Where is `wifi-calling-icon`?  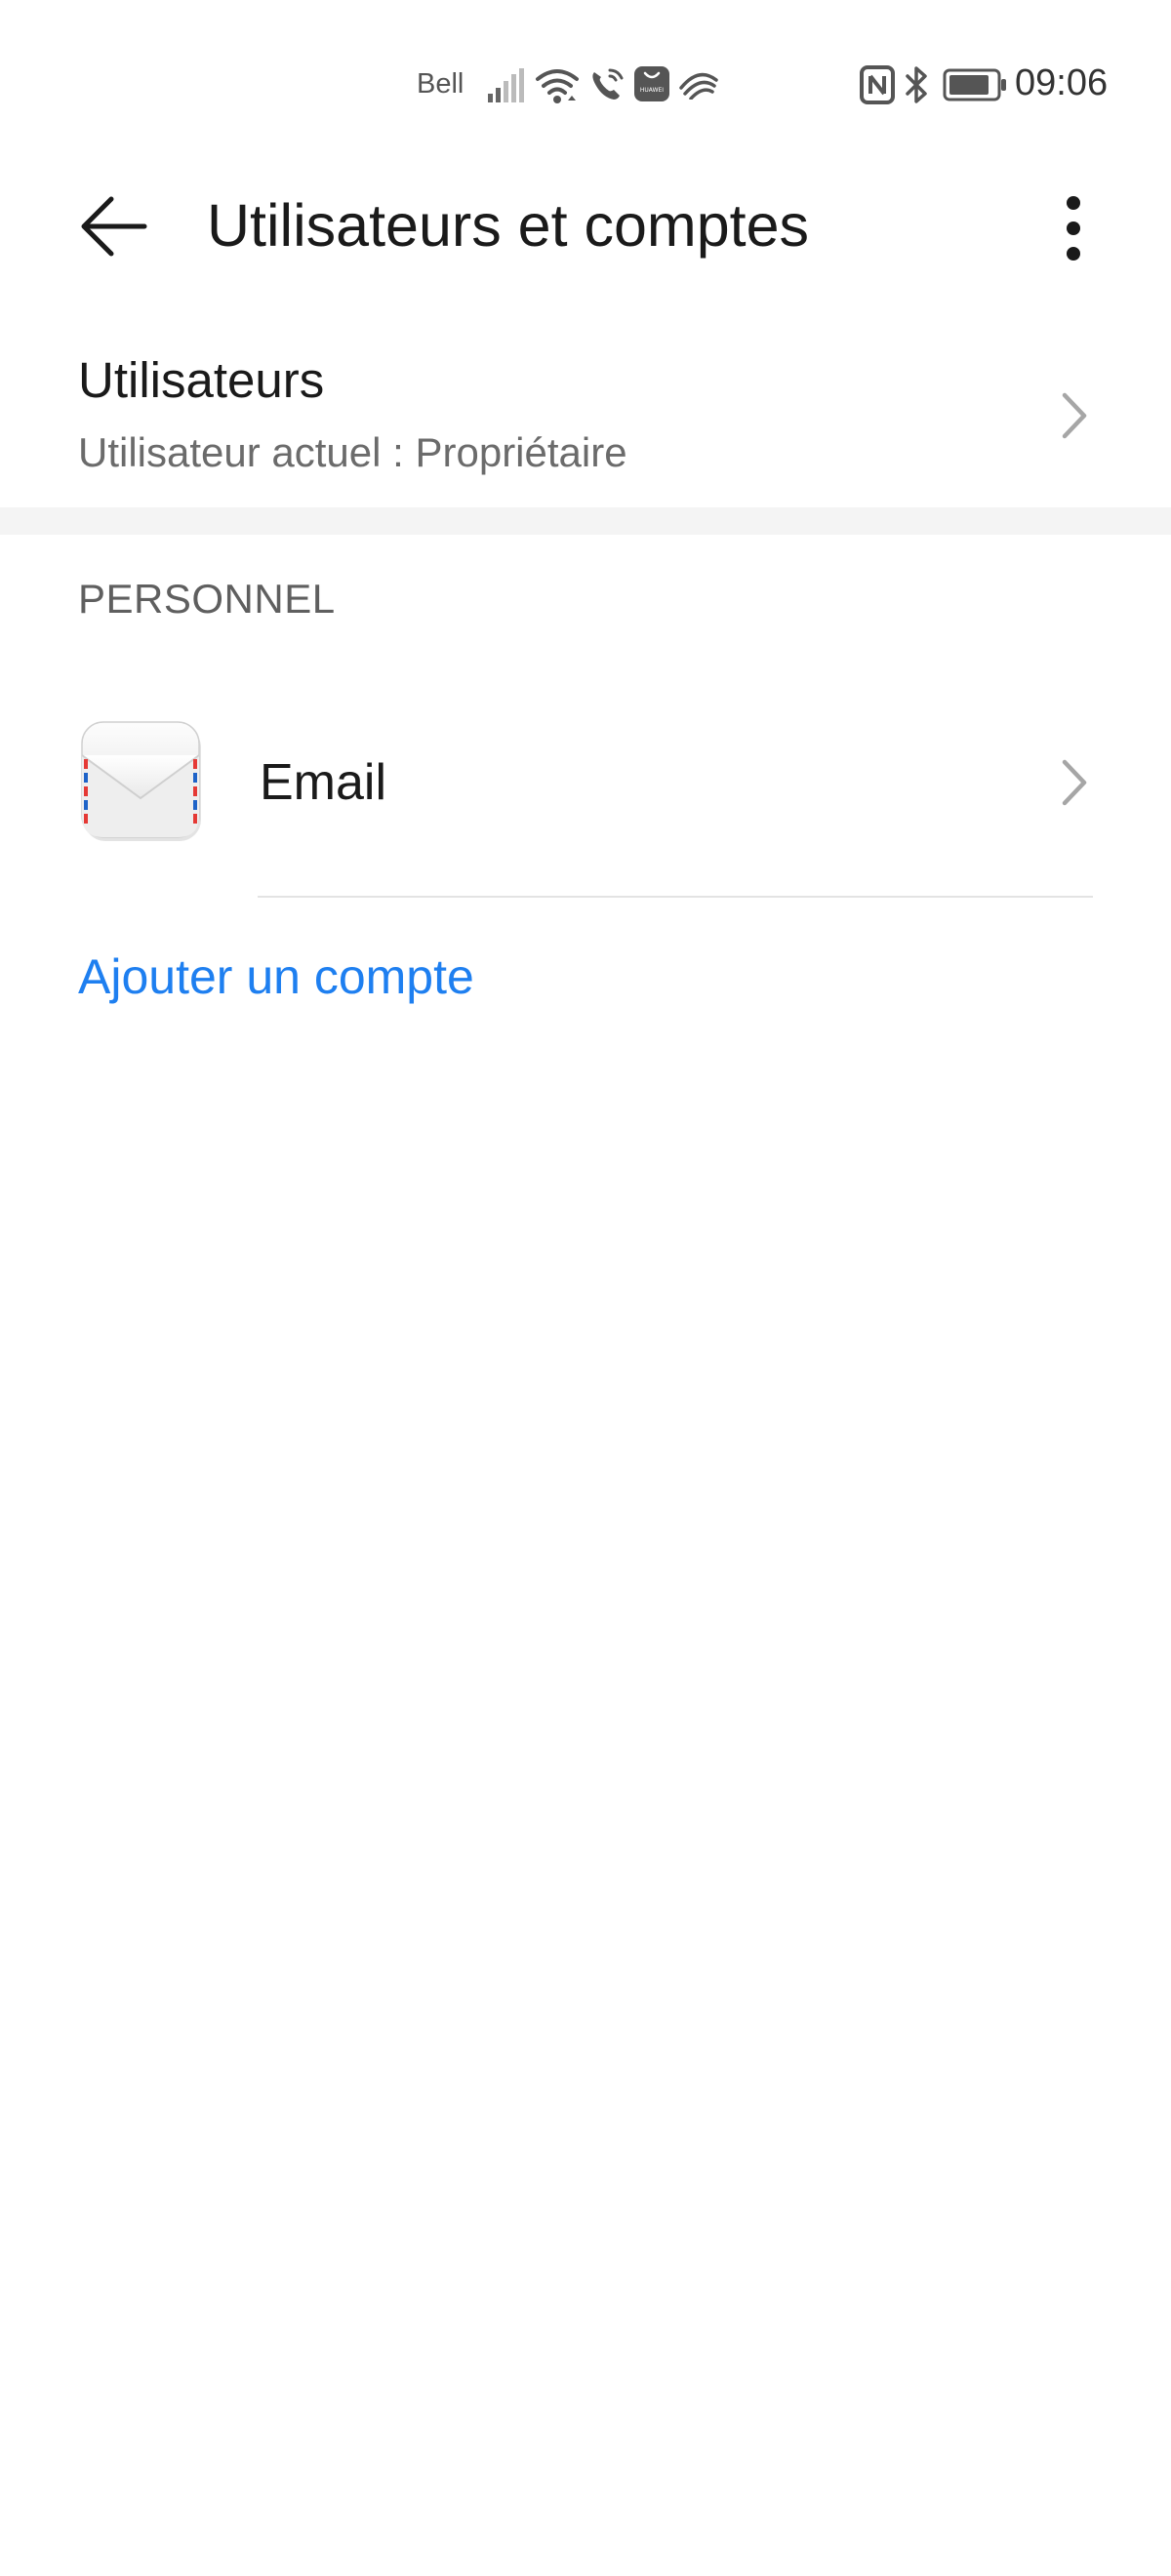 wifi-calling-icon is located at coordinates (608, 84).